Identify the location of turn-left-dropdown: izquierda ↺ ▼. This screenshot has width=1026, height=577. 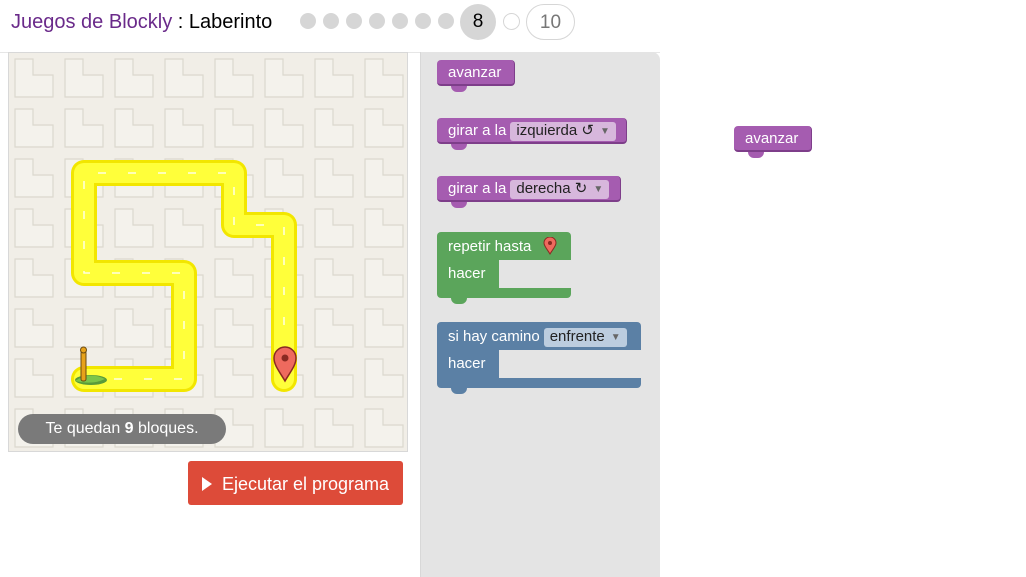
(563, 131).